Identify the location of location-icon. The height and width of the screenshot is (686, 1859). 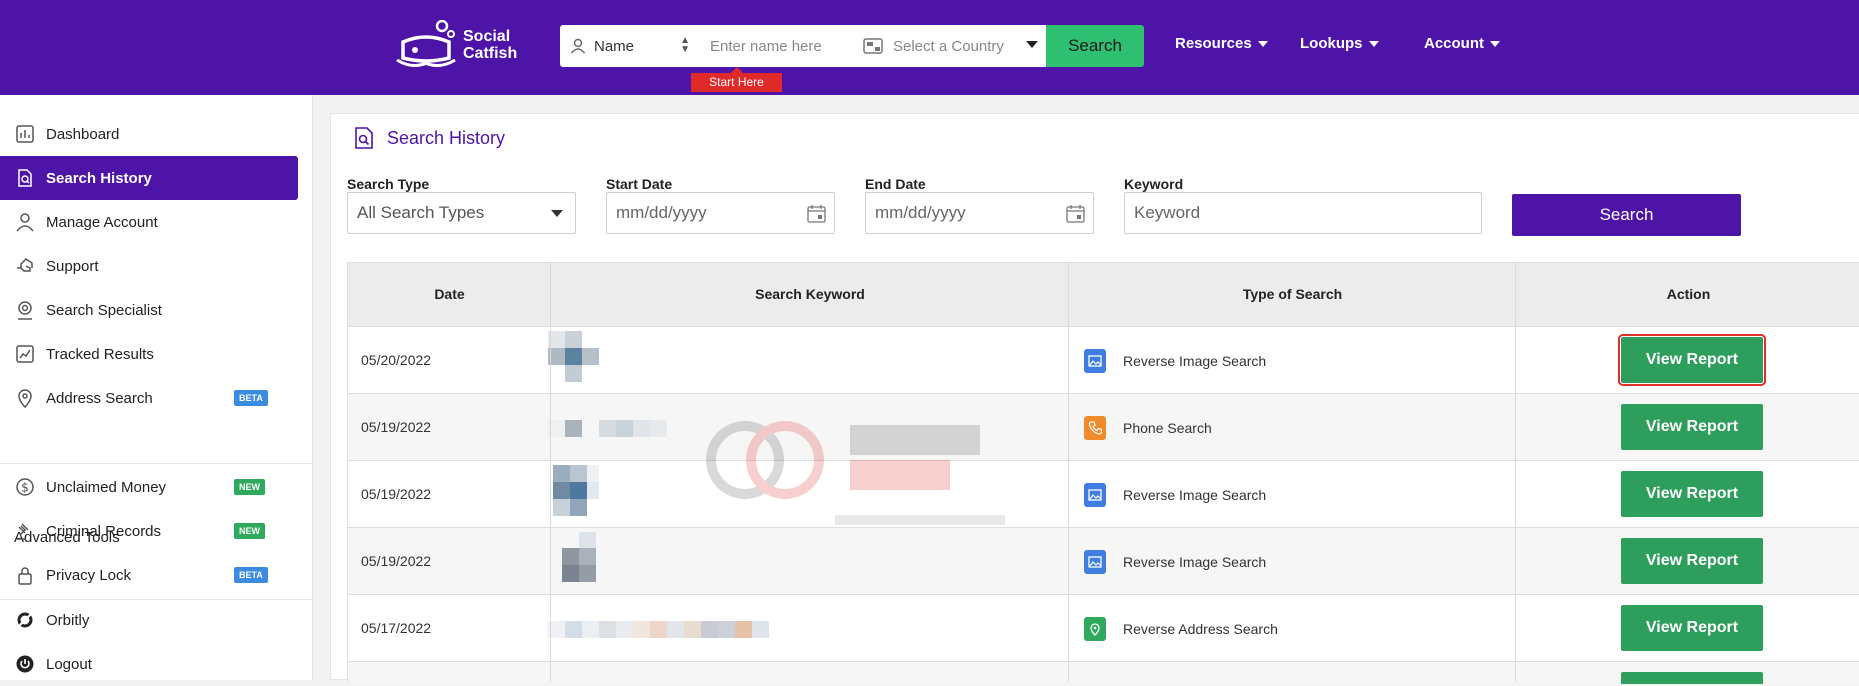
(1095, 628).